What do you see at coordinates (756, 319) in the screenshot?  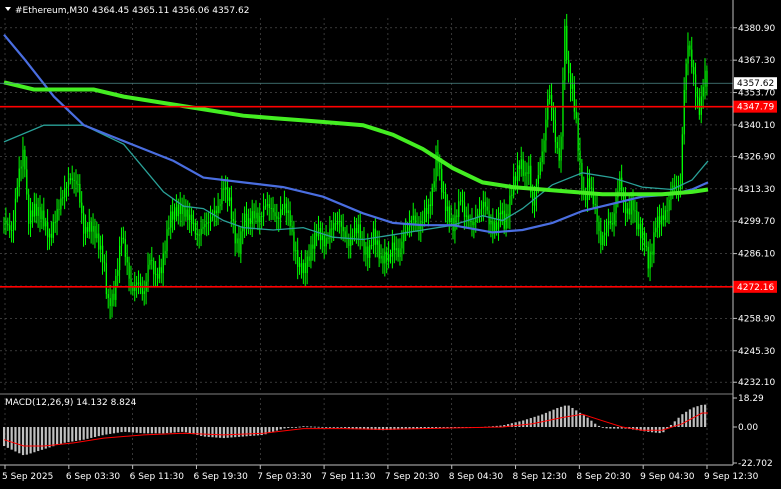 I see `price-tick-label: 4258.90` at bounding box center [756, 319].